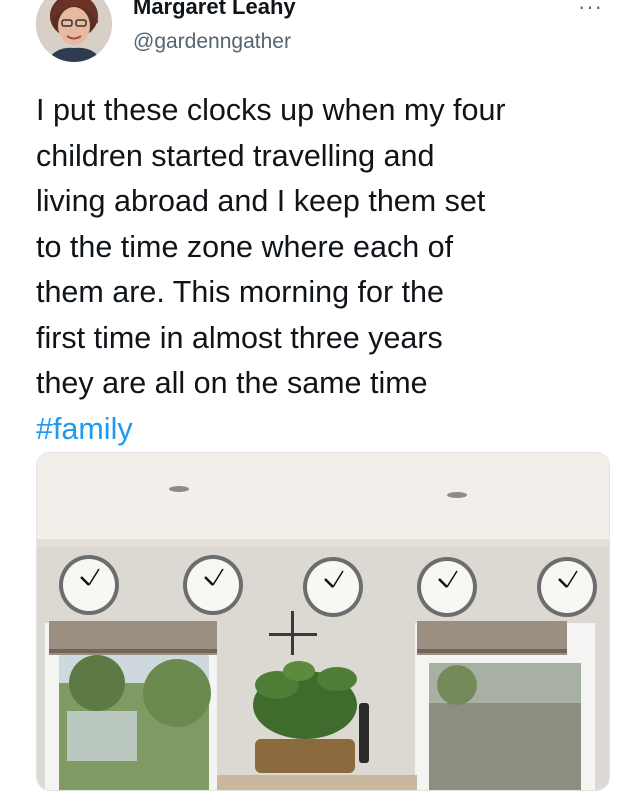 The width and height of the screenshot is (640, 791). What do you see at coordinates (214, 10) in the screenshot?
I see `display-name: Margaret Leahy` at bounding box center [214, 10].